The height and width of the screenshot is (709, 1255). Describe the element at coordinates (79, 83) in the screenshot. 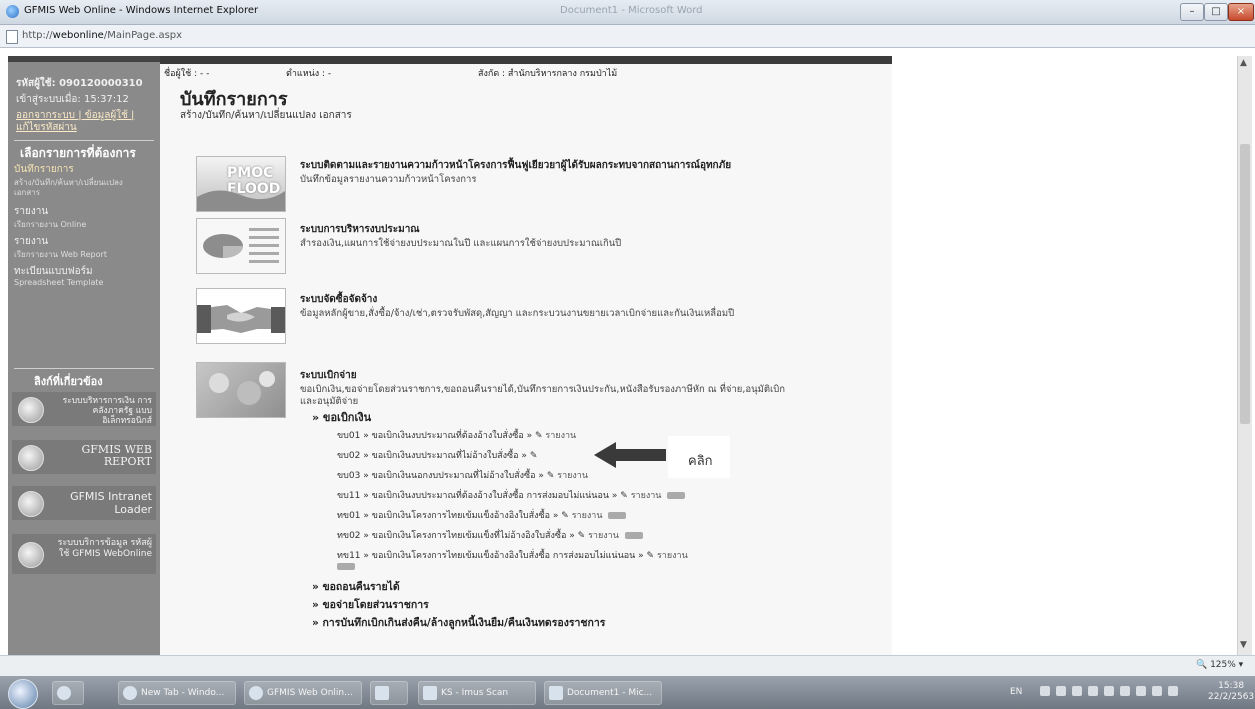

I see `user-code: รหัสผู้ใช้: 090120000310` at that location.